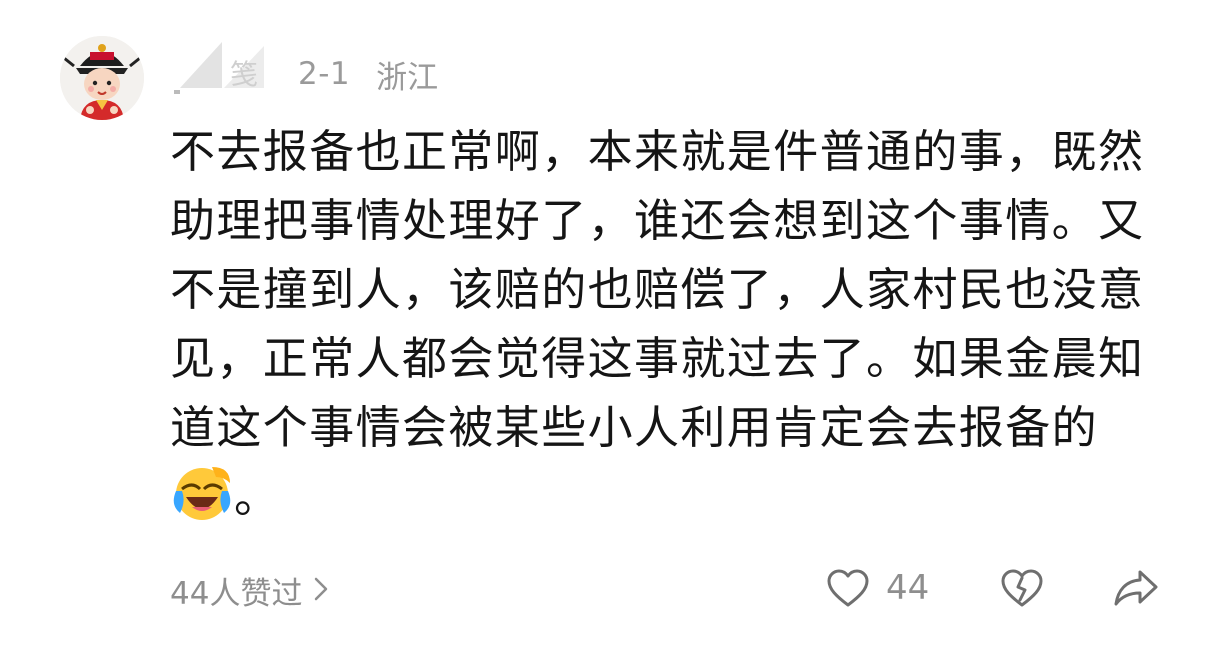 This screenshot has height=661, width=1220. I want to click on share-button, so click(1136, 590).